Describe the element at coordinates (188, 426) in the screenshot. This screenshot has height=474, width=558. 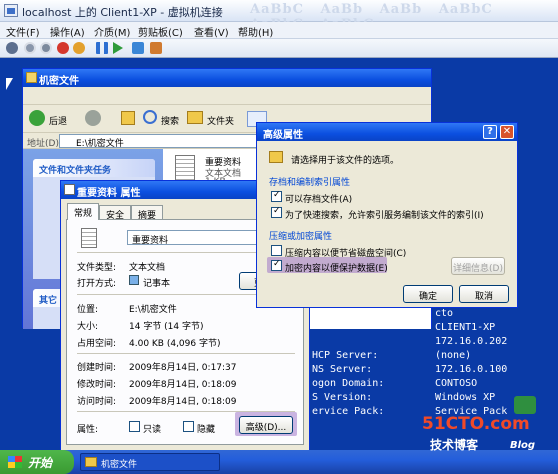
I see `hidden-checkbox` at that location.